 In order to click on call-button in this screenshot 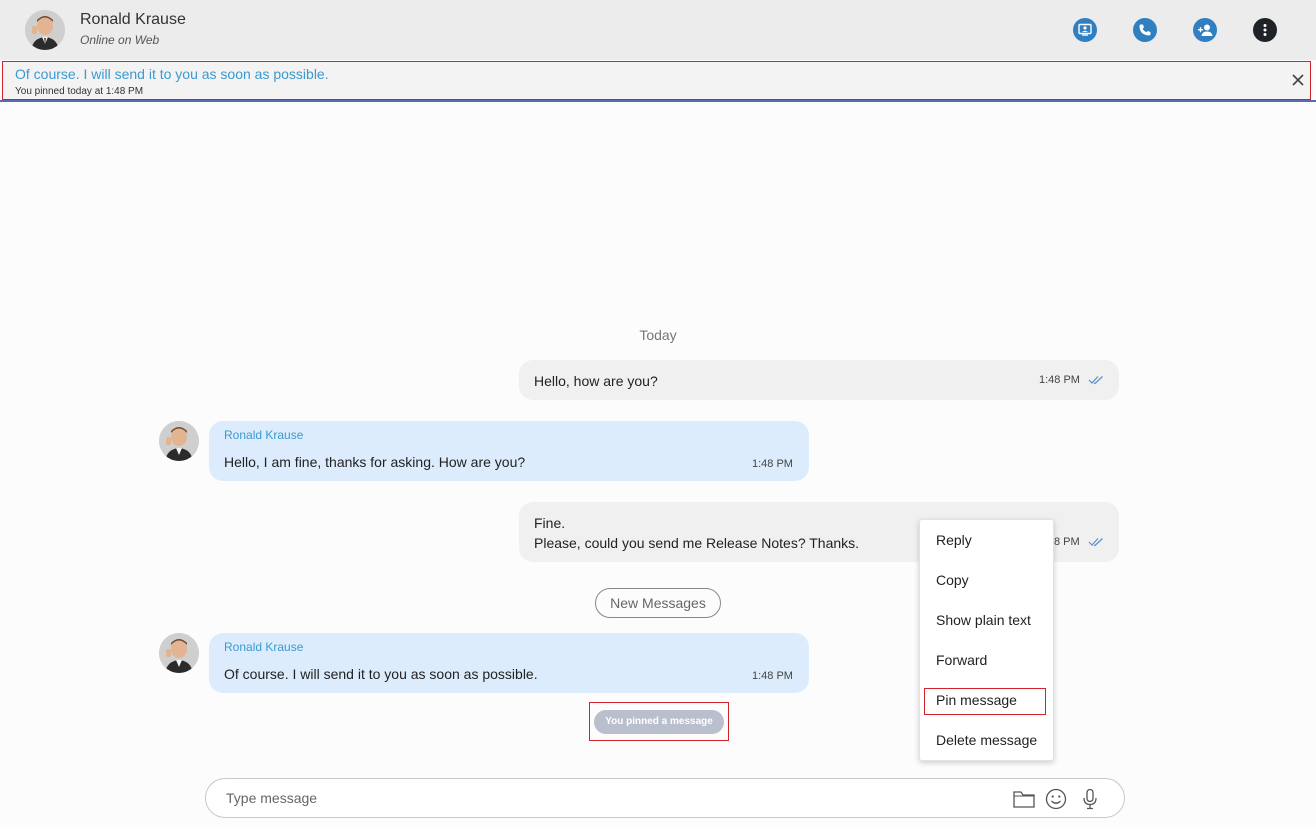, I will do `click(1145, 30)`.